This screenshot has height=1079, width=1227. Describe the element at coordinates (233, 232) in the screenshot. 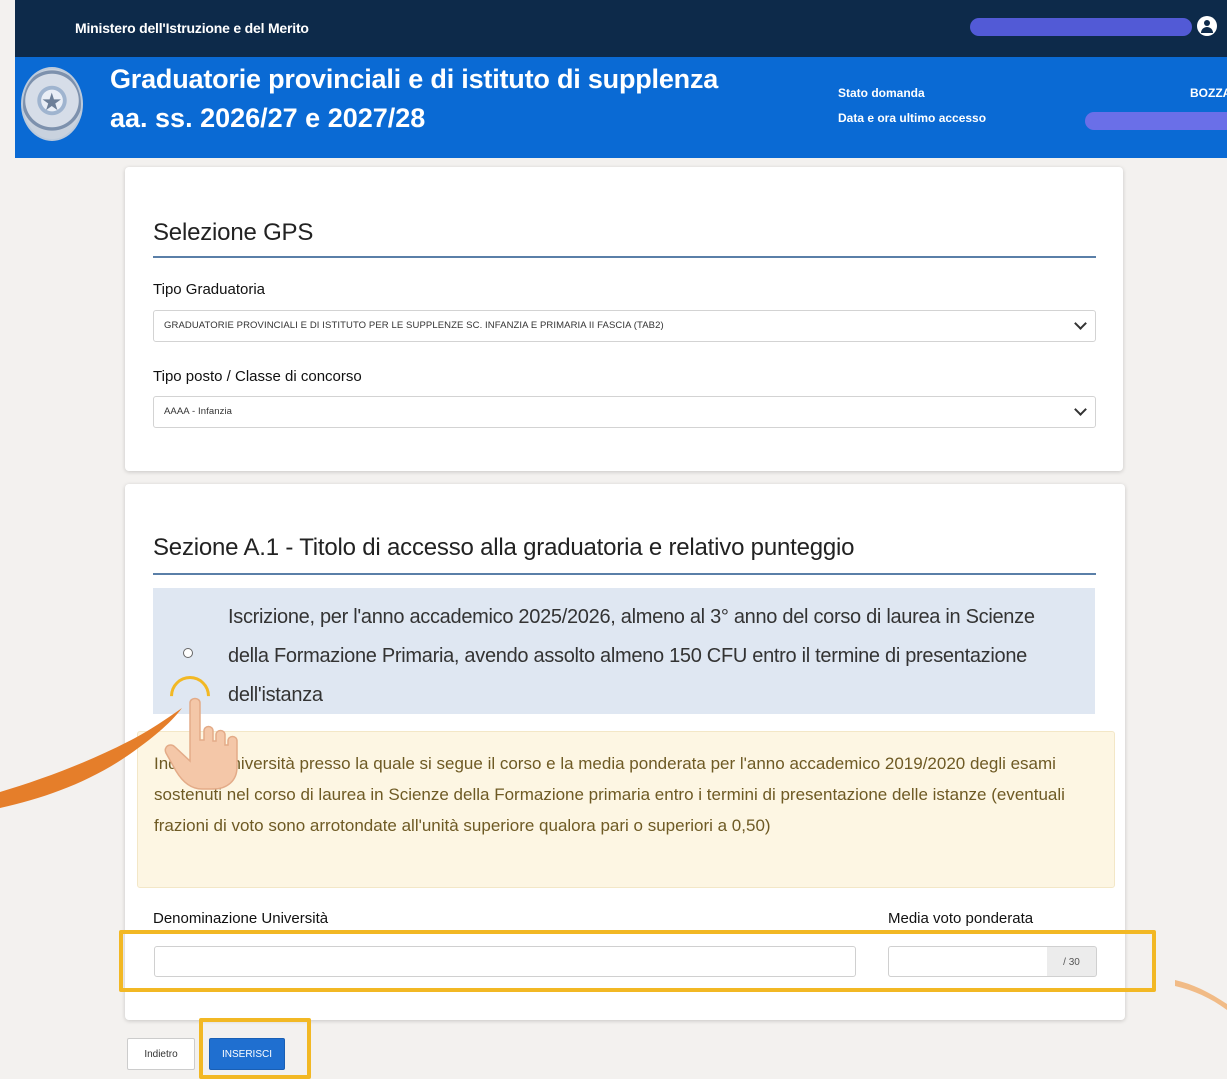

I see `gps-section-title: Selezione GPS` at that location.